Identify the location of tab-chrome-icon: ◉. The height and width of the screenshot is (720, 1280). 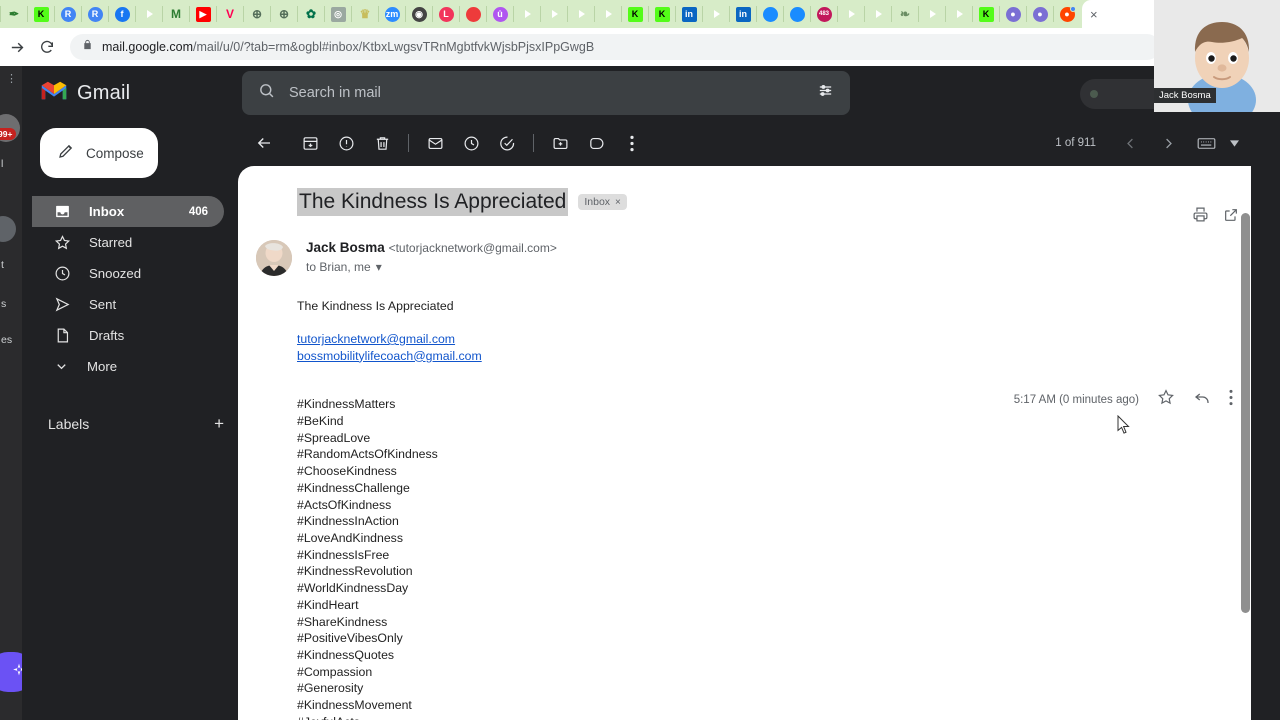
(419, 14).